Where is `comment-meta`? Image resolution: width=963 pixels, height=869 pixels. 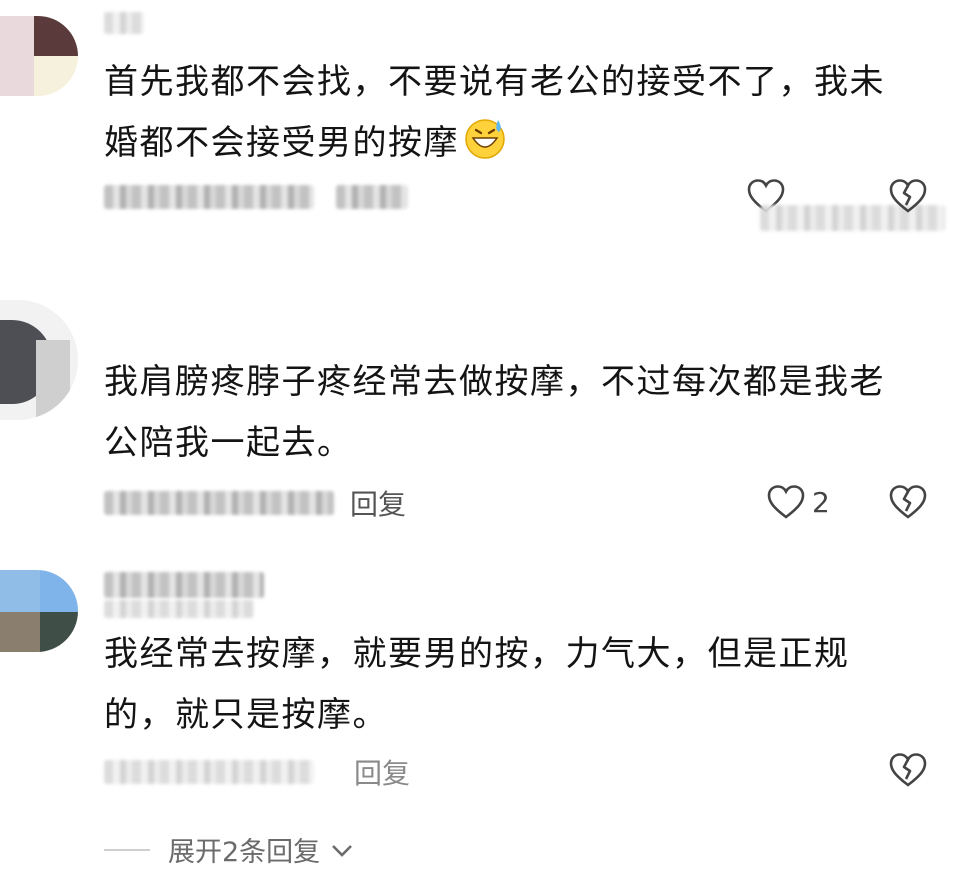 comment-meta is located at coordinates (256, 197).